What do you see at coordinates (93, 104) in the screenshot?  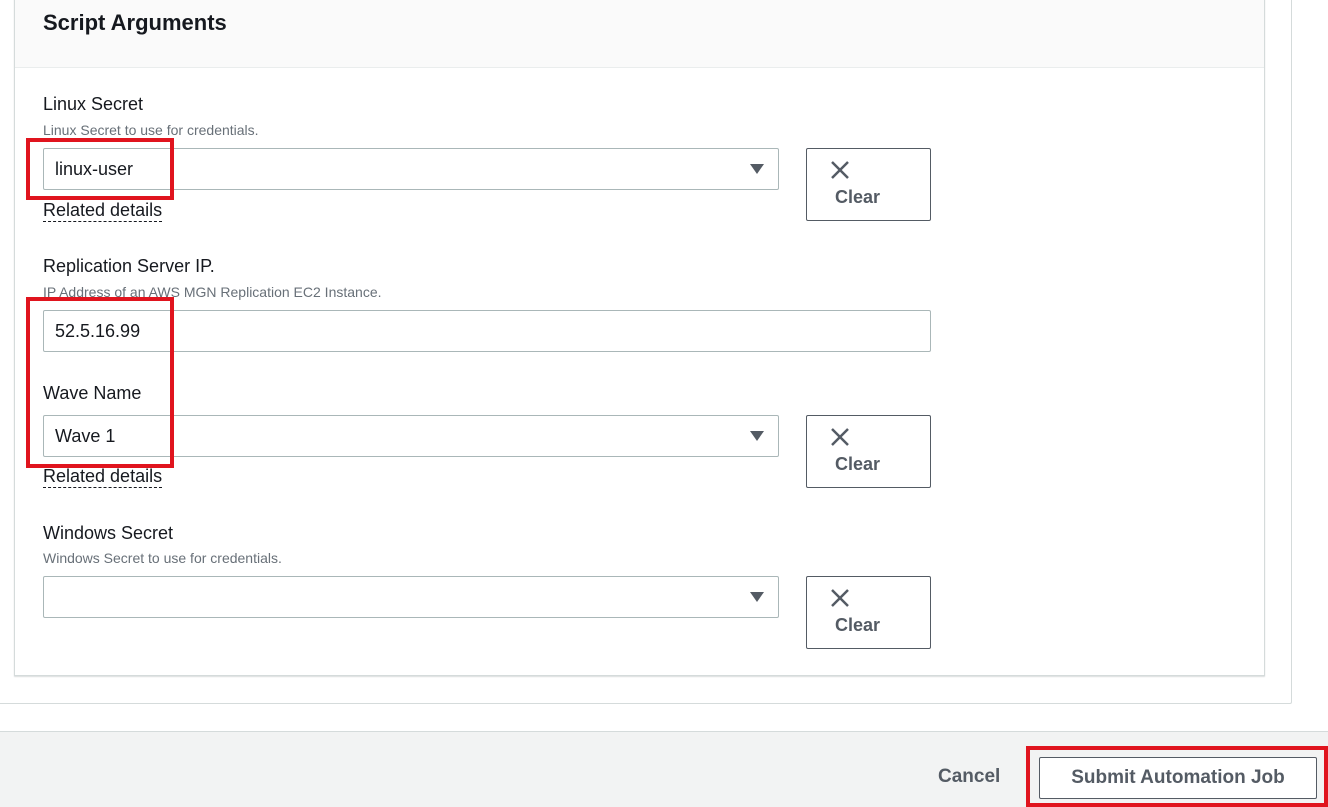 I see `linux-secret-label: Linux Secret` at bounding box center [93, 104].